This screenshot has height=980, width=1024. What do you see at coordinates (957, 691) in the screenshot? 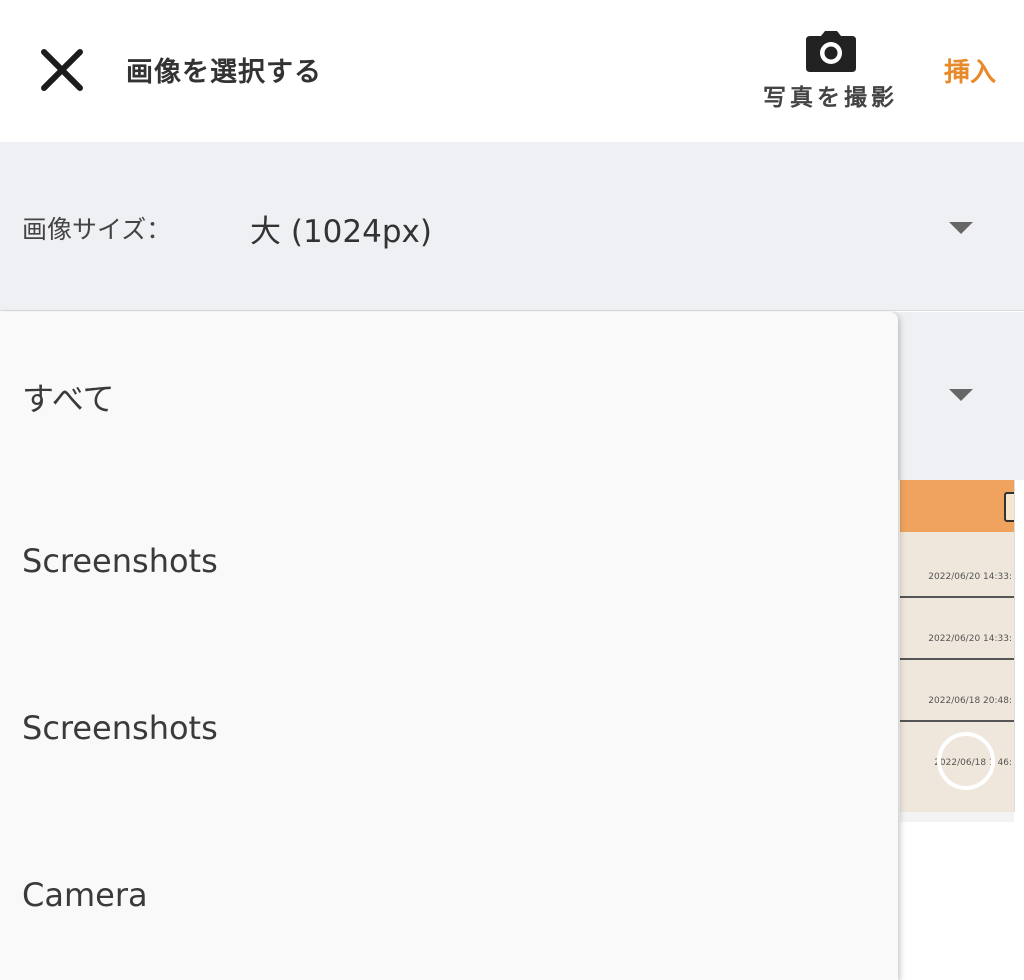
I see `thumbnail-row: 2022/06/18 20:48:` at bounding box center [957, 691].